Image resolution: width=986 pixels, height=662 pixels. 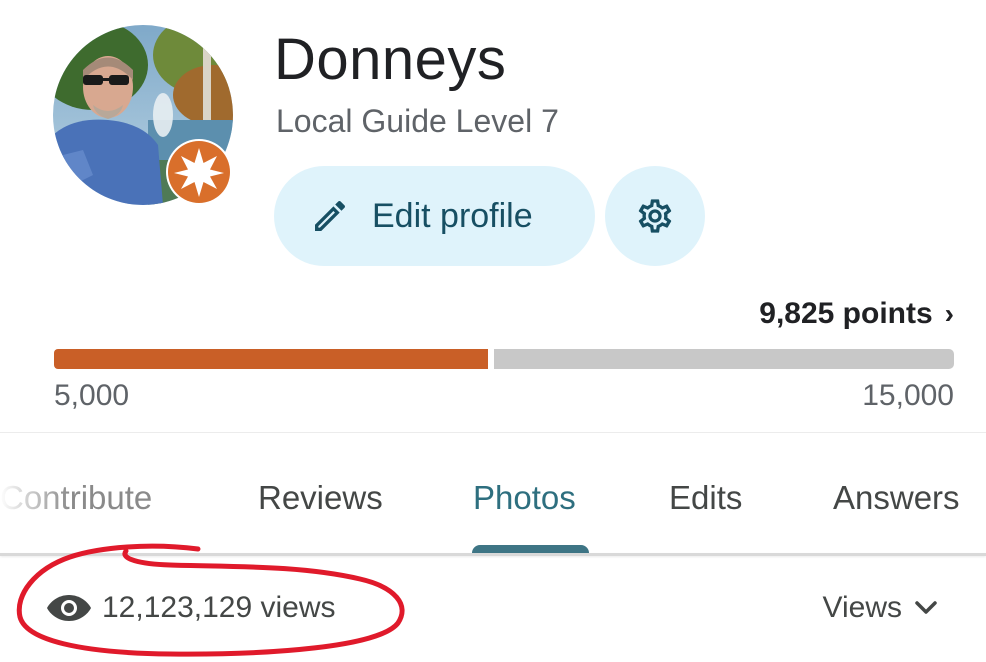 I want to click on section-divider, so click(x=493, y=432).